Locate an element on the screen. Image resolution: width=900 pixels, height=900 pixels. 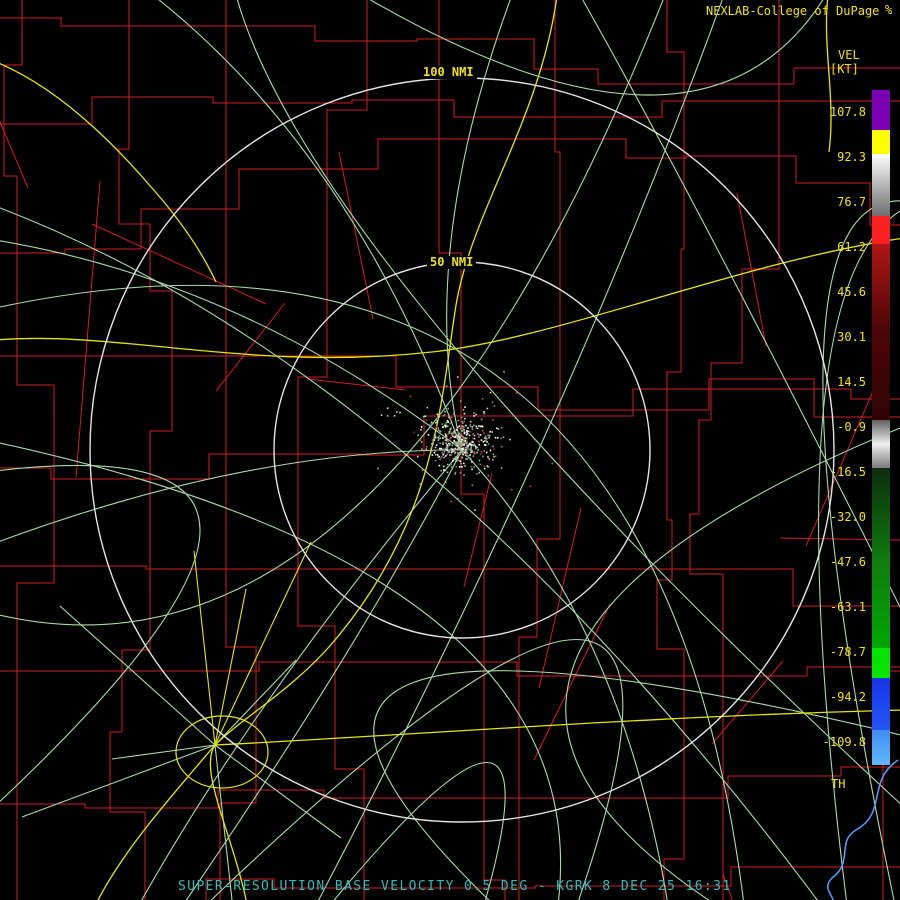
velocity-colorbar is located at coordinates (881, 427).